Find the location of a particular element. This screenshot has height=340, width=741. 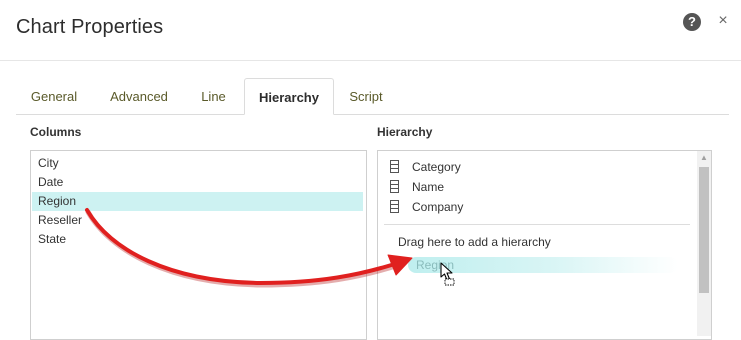

scroll-up-arrow-icon: ▲ is located at coordinates (704, 158).